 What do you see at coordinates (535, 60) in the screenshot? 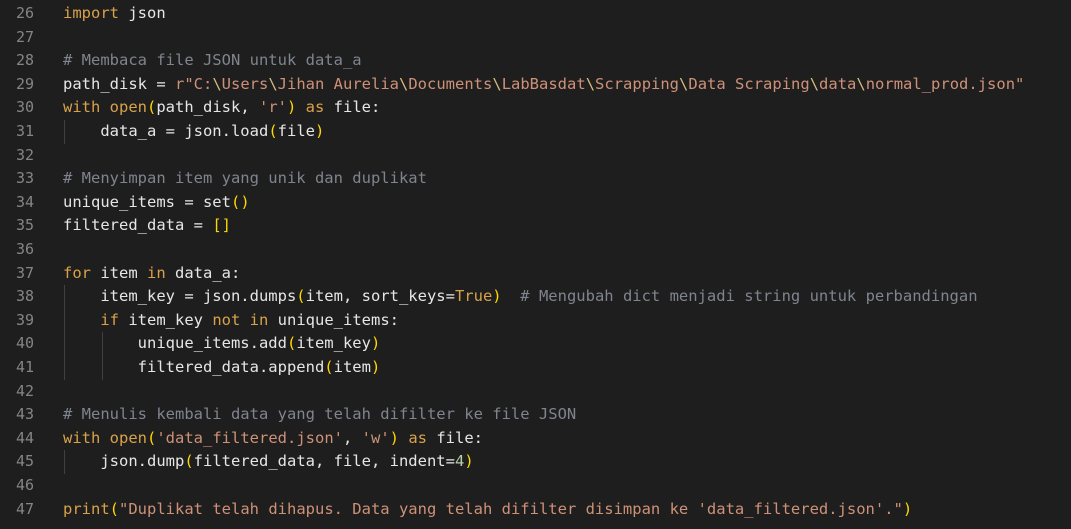
I see `code-line: 28 # Membaca file JSON untuk data_a` at bounding box center [535, 60].